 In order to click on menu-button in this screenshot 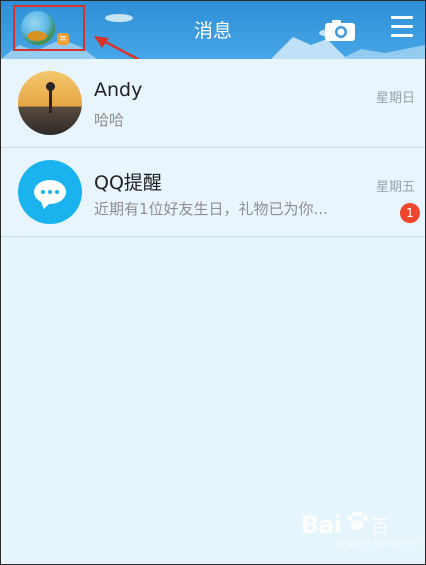, I will do `click(403, 29)`.